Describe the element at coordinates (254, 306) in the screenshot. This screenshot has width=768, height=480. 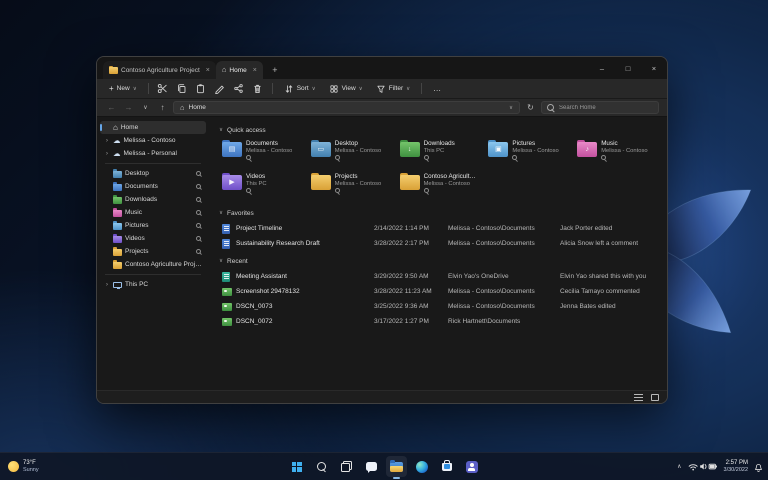
I see `file-name: DSCN_0073` at that location.